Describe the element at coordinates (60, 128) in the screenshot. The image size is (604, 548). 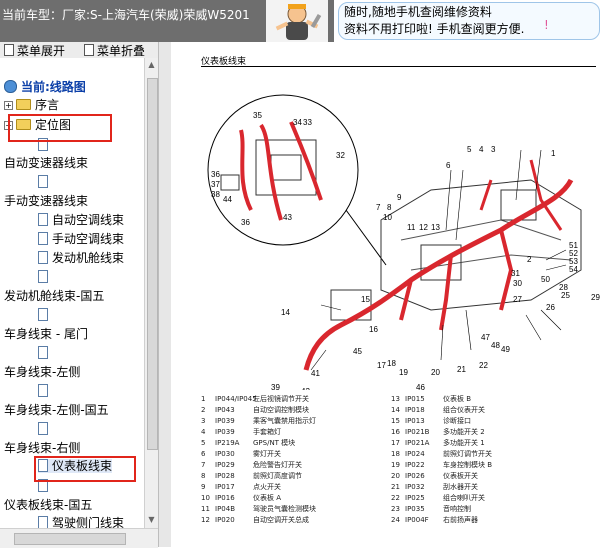
I see `highlight-location-map` at that location.